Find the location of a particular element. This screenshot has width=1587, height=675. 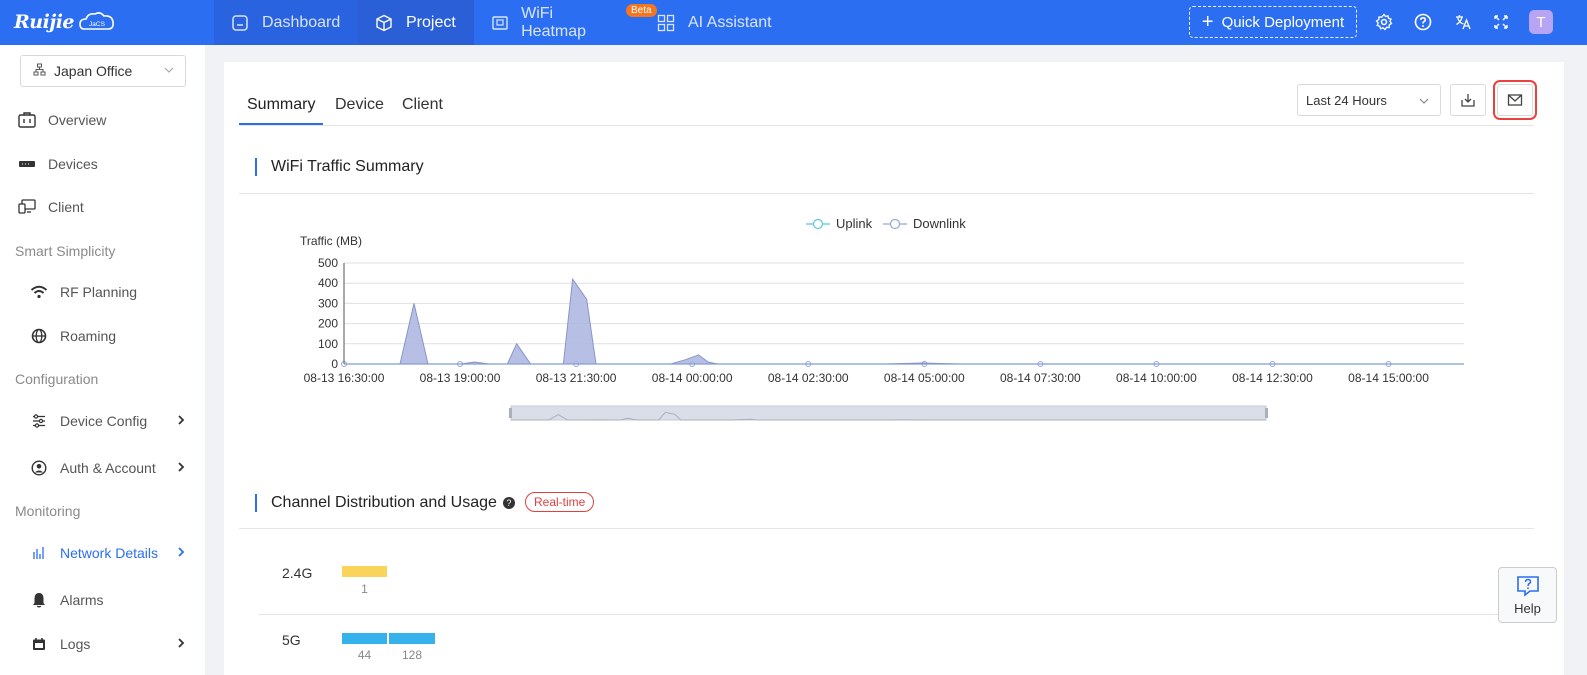

email-report-button is located at coordinates (1515, 100).